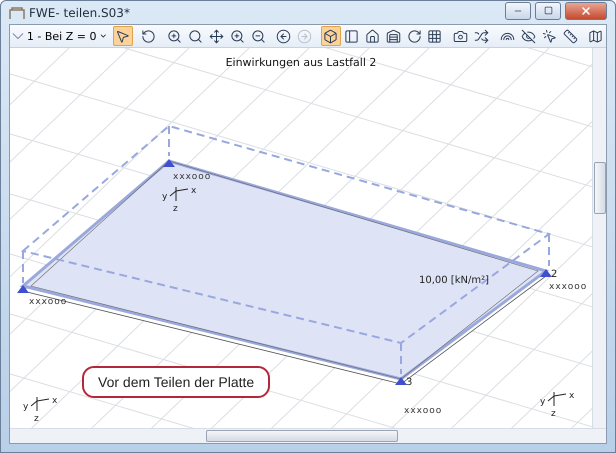 This screenshot has height=453, width=616. What do you see at coordinates (148, 36) in the screenshot?
I see `rotate-icon` at bounding box center [148, 36].